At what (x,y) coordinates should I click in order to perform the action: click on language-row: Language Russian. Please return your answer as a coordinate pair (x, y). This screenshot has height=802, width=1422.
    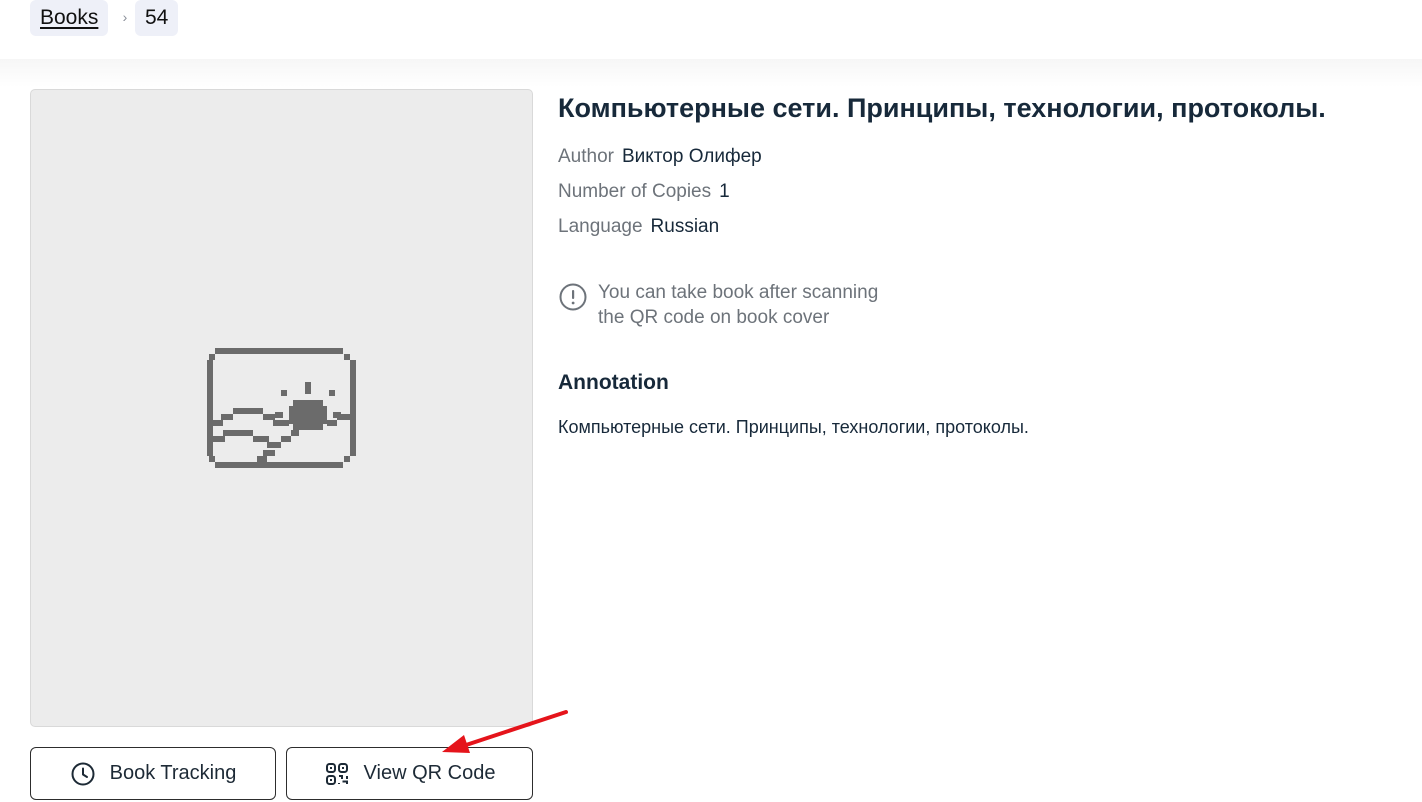
    Looking at the image, I should click on (638, 227).